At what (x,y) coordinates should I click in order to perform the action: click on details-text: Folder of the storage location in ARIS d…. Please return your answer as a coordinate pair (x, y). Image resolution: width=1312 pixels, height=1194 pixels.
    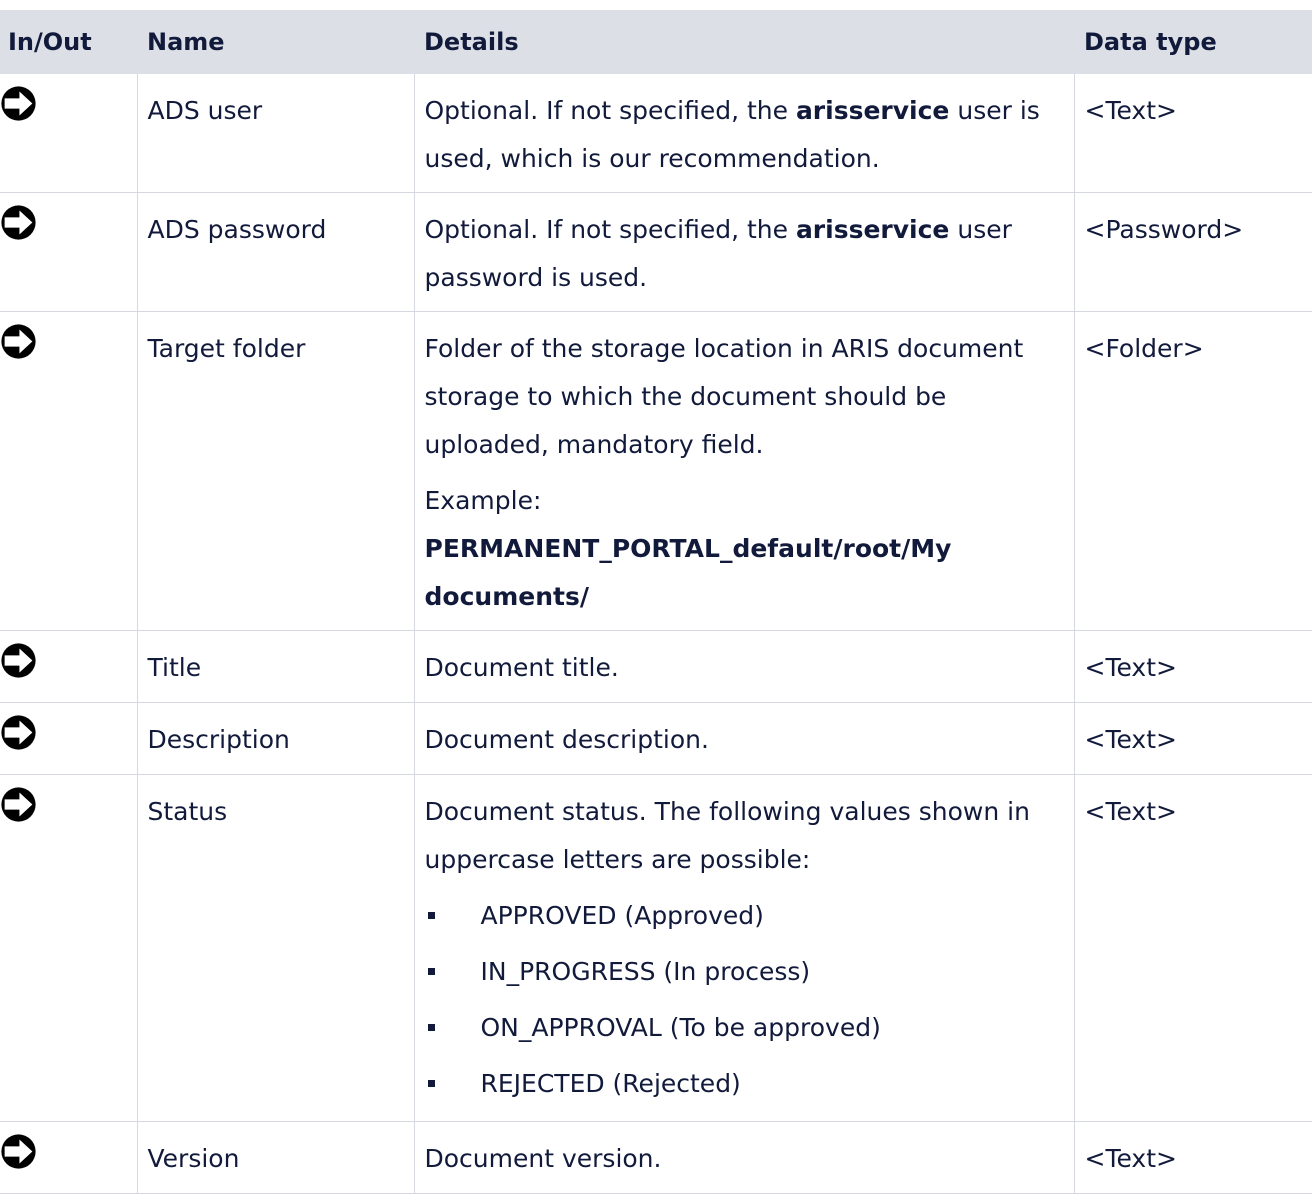
    Looking at the image, I should click on (724, 396).